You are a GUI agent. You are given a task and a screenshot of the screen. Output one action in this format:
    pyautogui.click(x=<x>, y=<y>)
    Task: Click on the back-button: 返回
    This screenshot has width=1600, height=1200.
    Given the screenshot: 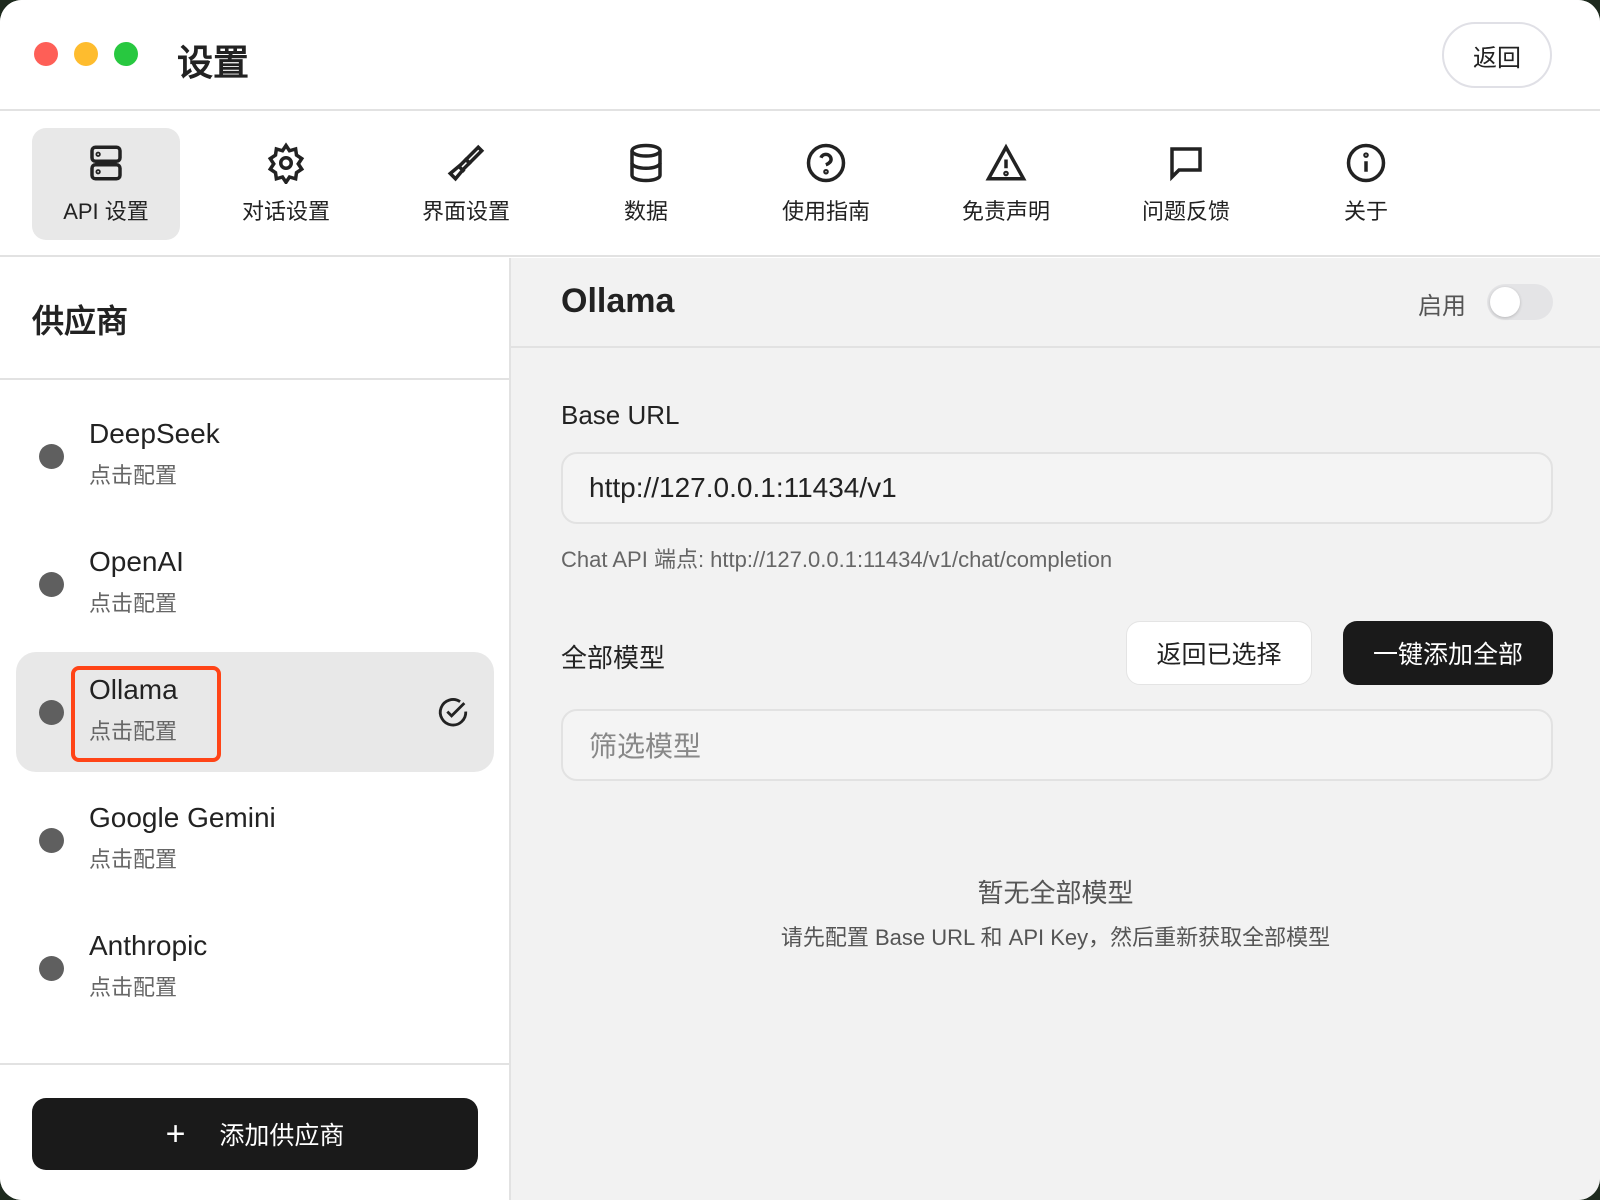 What is the action you would take?
    pyautogui.click(x=1497, y=55)
    